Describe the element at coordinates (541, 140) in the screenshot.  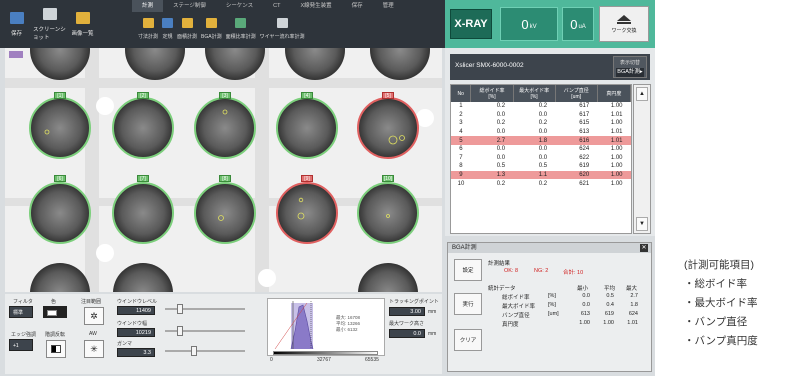
I see `table-row: 5 2.7 1.8 616 1.01` at that location.